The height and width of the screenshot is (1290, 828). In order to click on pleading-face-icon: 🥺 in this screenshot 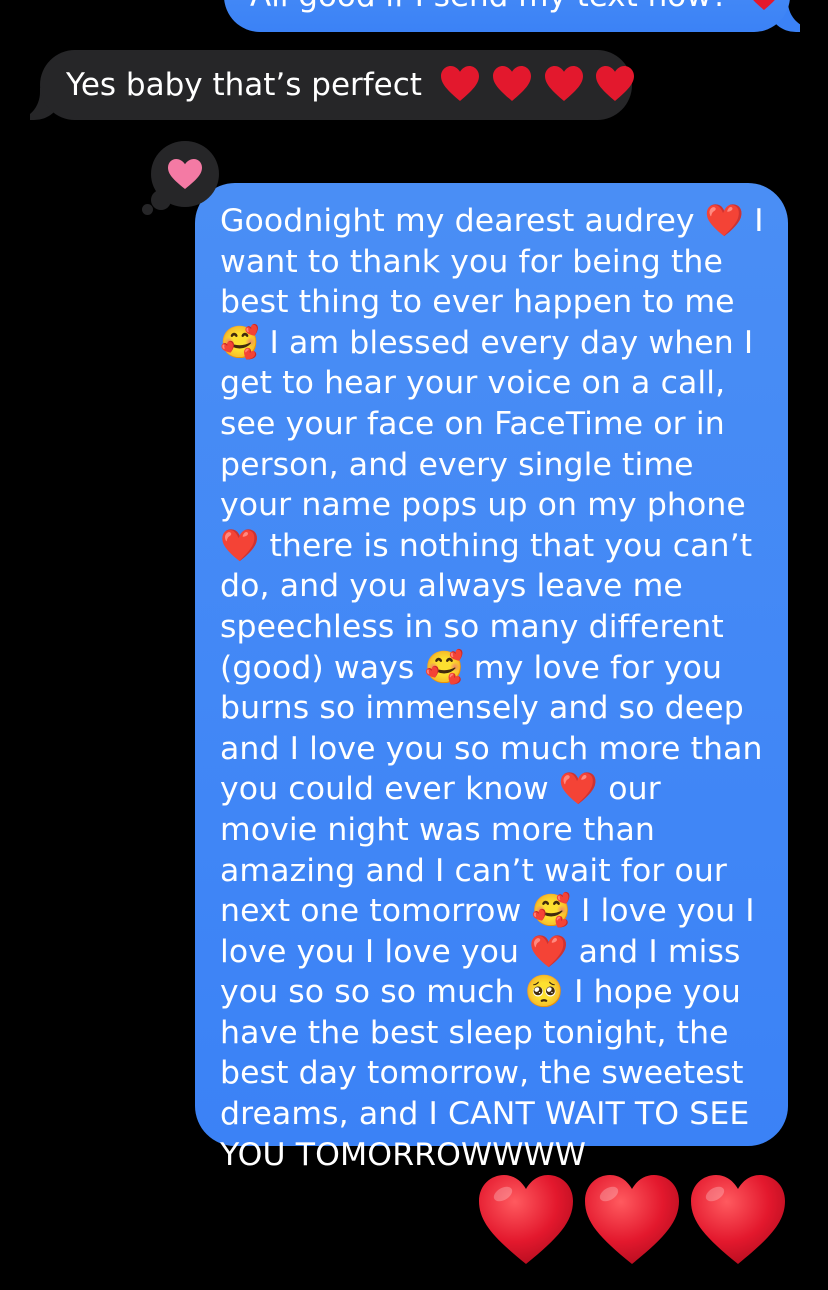, I will do `click(544, 992)`.